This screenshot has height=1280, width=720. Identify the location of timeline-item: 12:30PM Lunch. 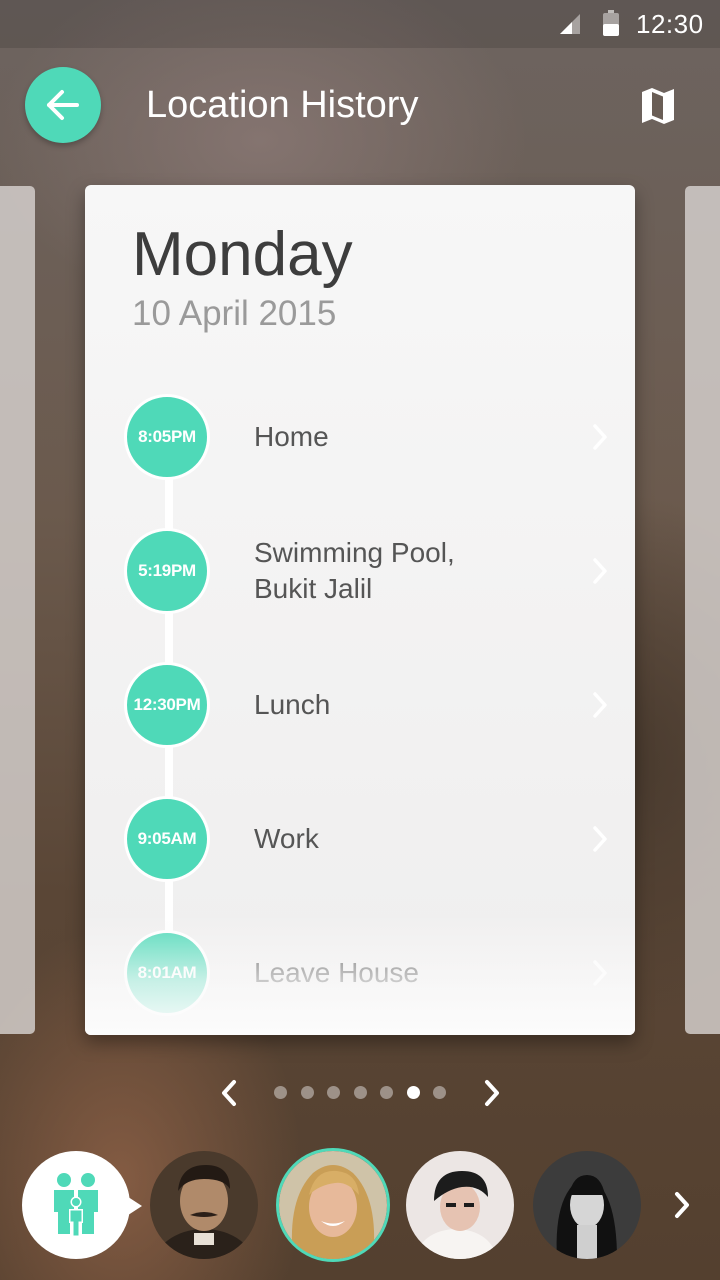
(360, 705).